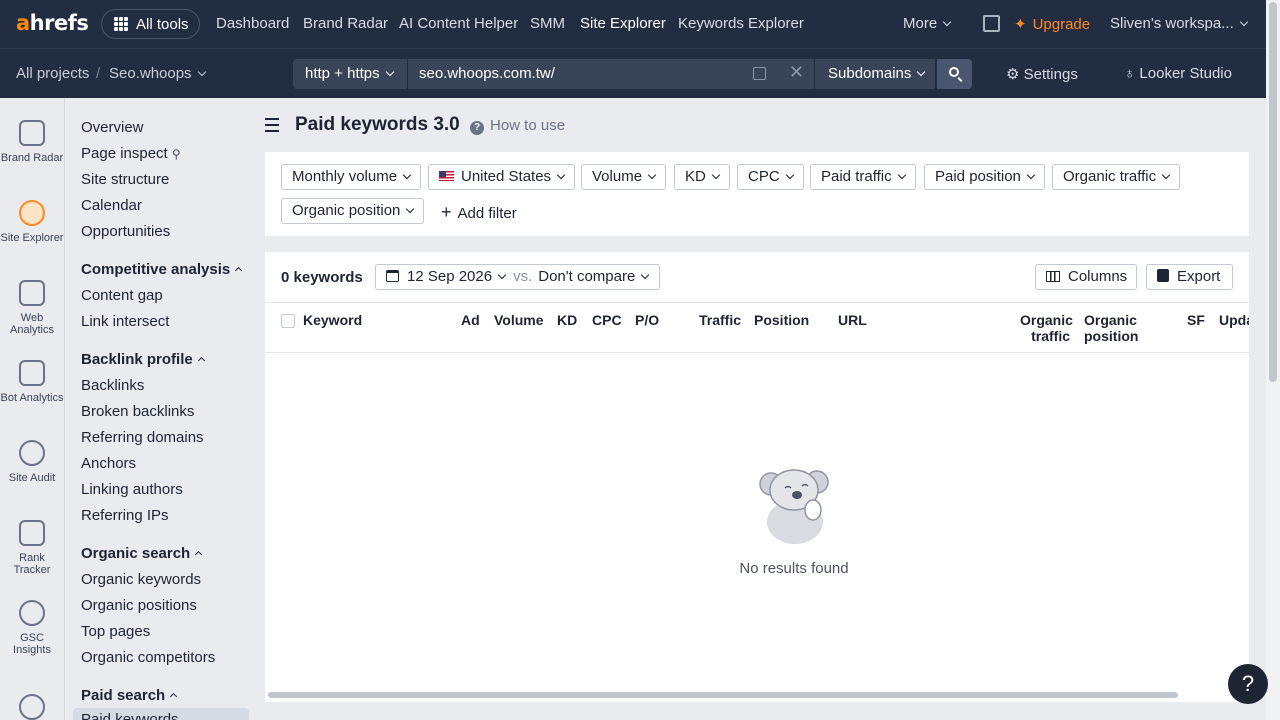 The height and width of the screenshot is (720, 1280). Describe the element at coordinates (770, 177) in the screenshot. I see `filter-cpc: CPC` at that location.